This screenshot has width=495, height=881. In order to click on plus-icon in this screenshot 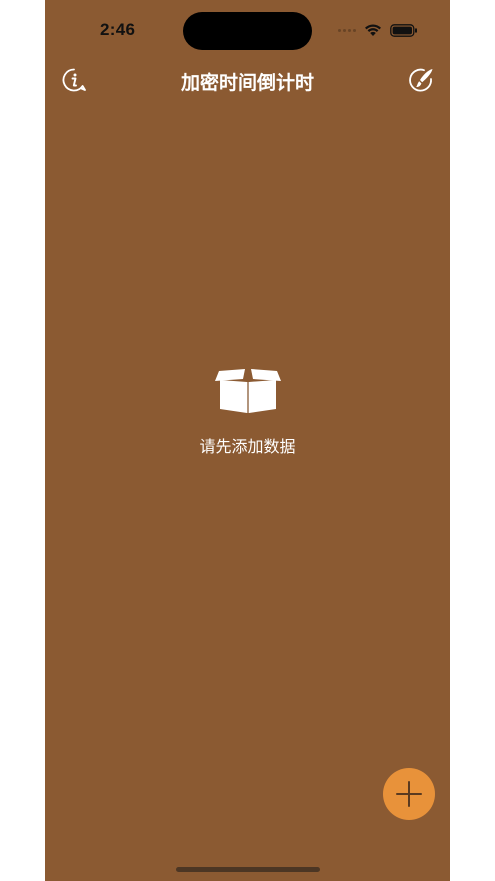, I will do `click(409, 794)`.